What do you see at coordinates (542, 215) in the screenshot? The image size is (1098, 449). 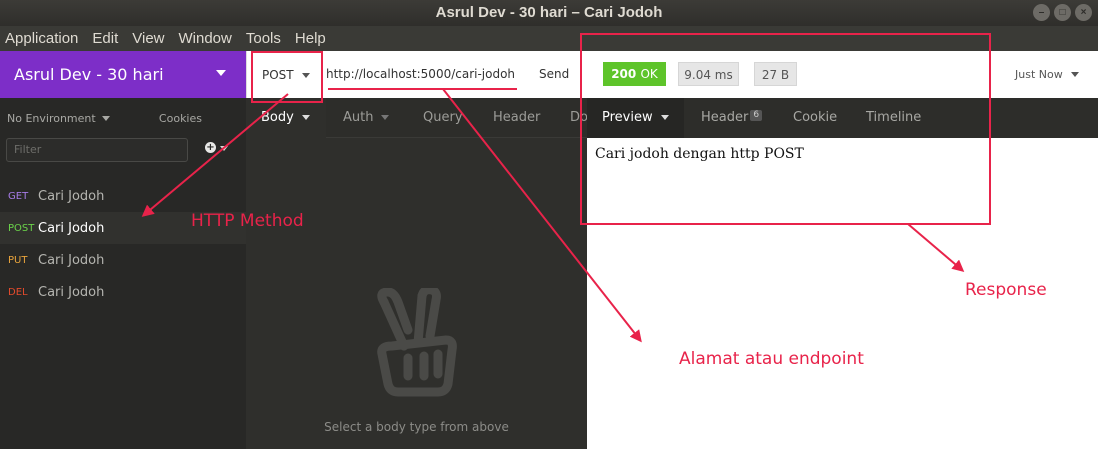 I see `endpoint-arrow` at bounding box center [542, 215].